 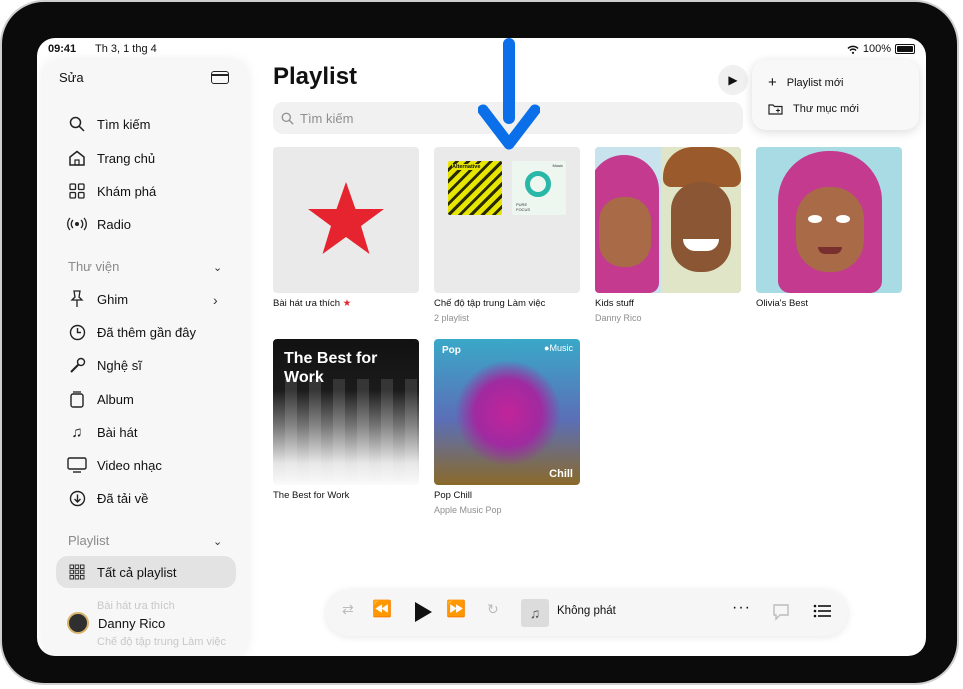 I want to click on search-placeholder: Tìm kiếm, so click(x=327, y=118).